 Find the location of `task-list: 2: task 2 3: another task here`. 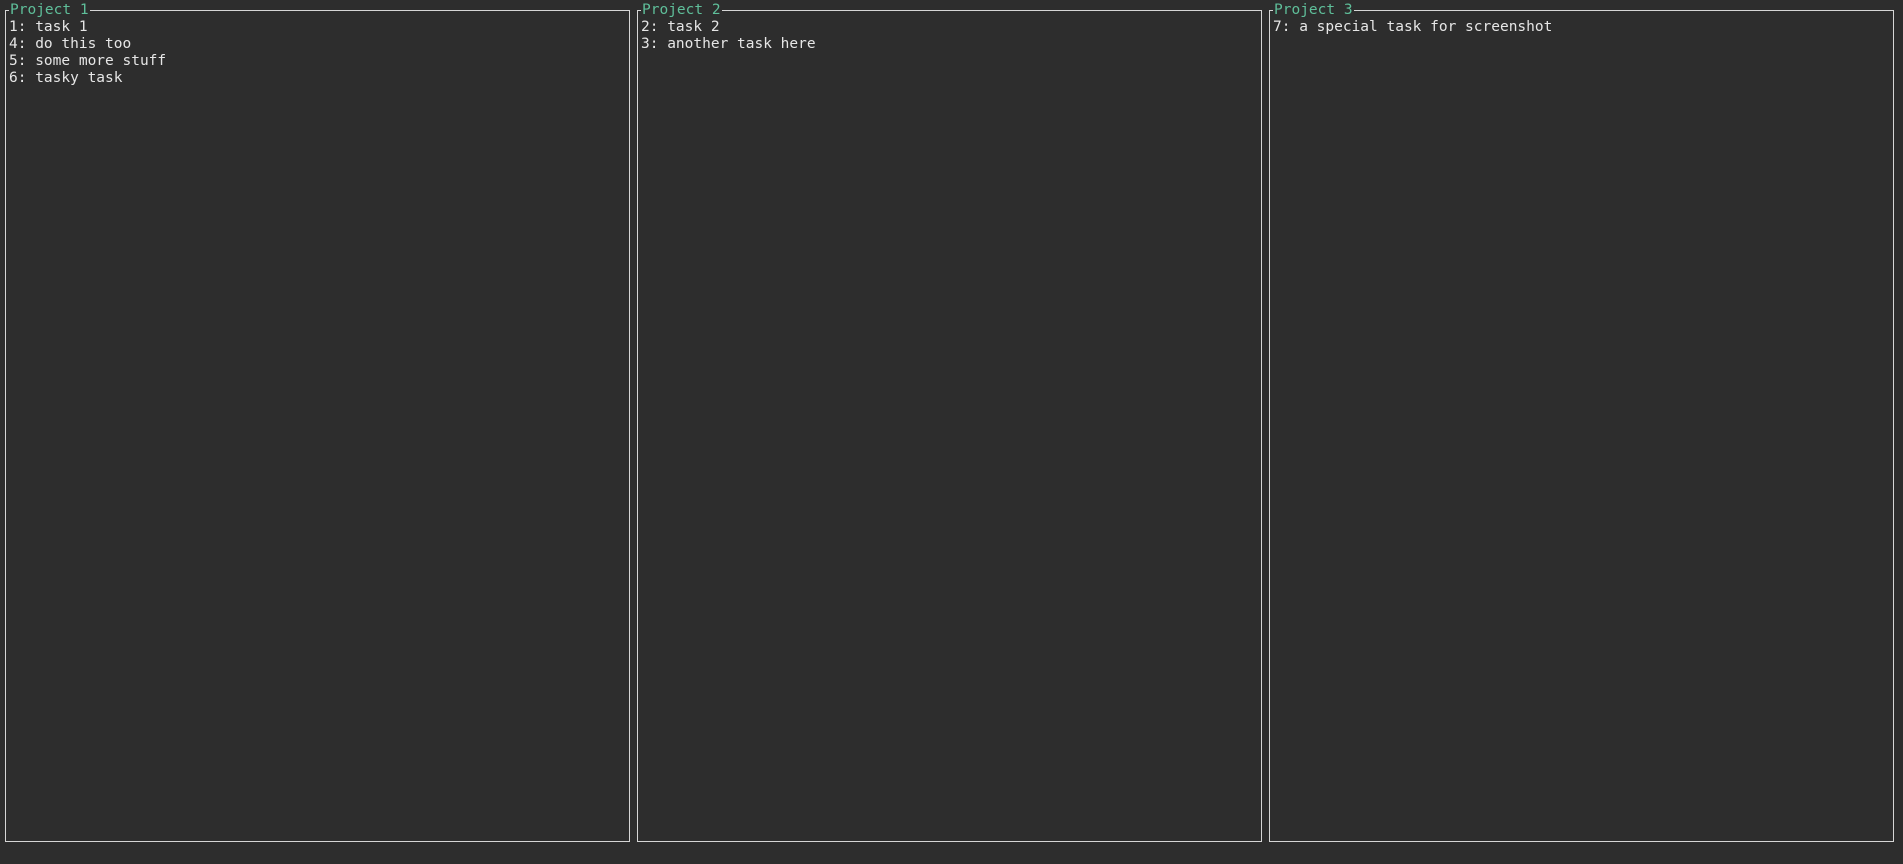

task-list: 2: task 2 3: another task here is located at coordinates (728, 36).